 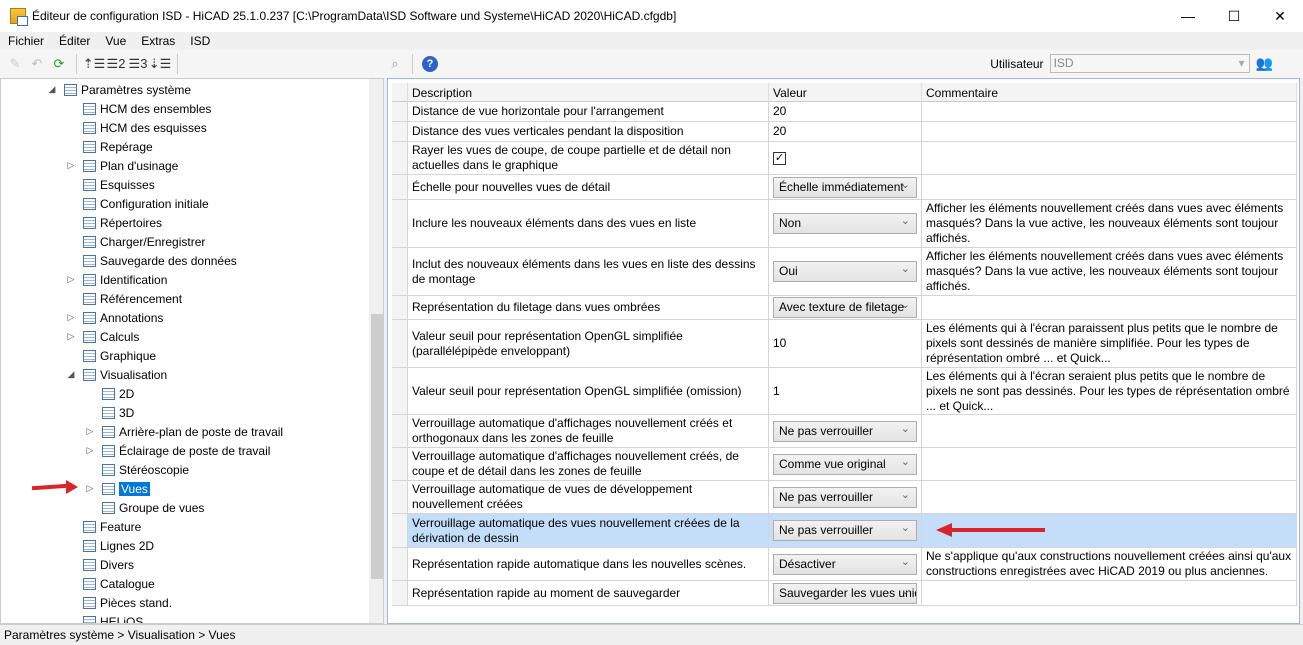 I want to click on value-dropdown: Avec texture de filetage, so click(x=845, y=307).